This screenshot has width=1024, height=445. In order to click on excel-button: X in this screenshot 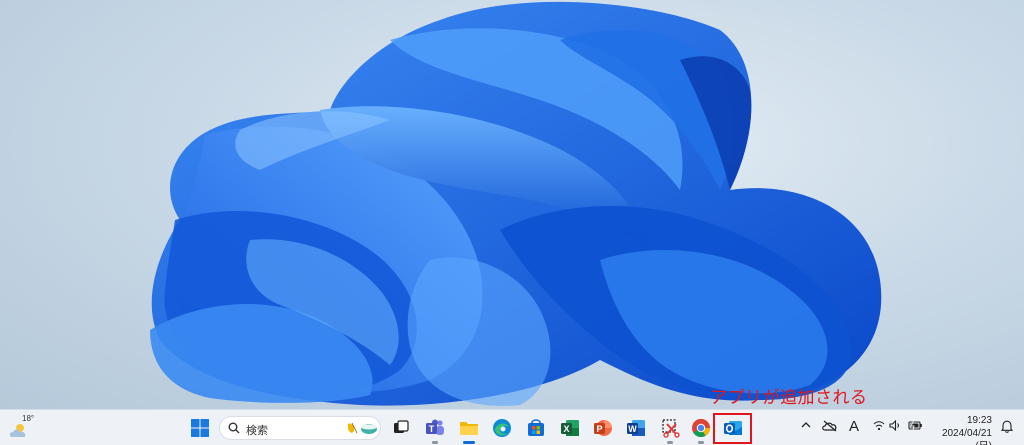, I will do `click(570, 428)`.